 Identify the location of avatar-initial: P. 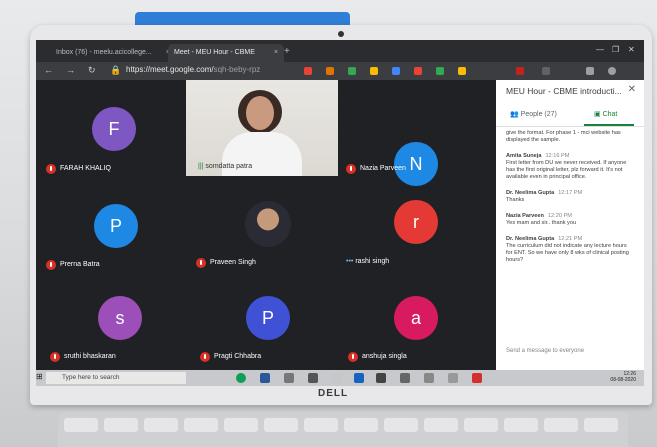
(115, 226).